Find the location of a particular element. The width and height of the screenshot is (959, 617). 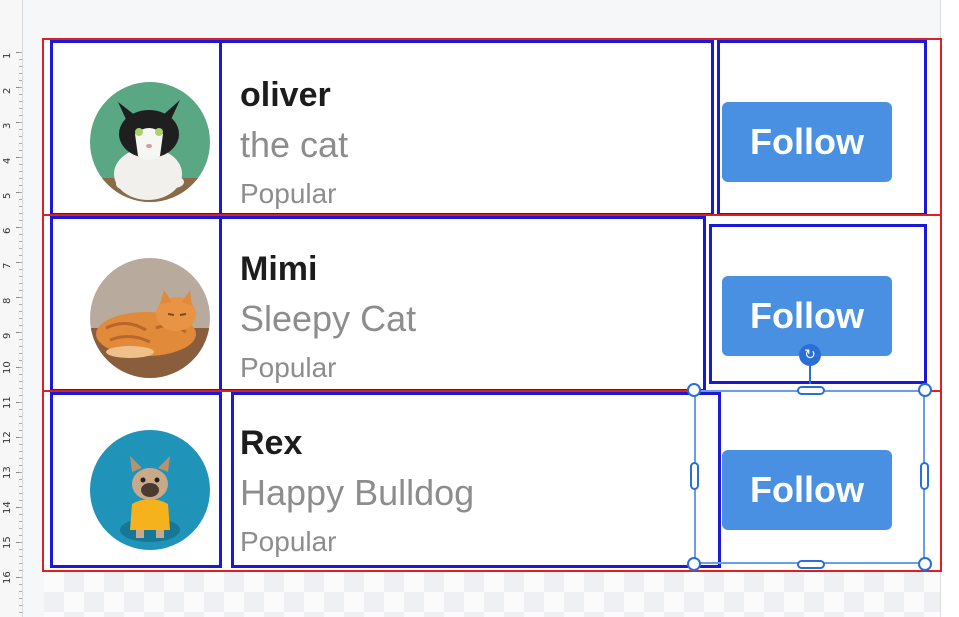

ruler-label: 16 is located at coordinates (7, 577).